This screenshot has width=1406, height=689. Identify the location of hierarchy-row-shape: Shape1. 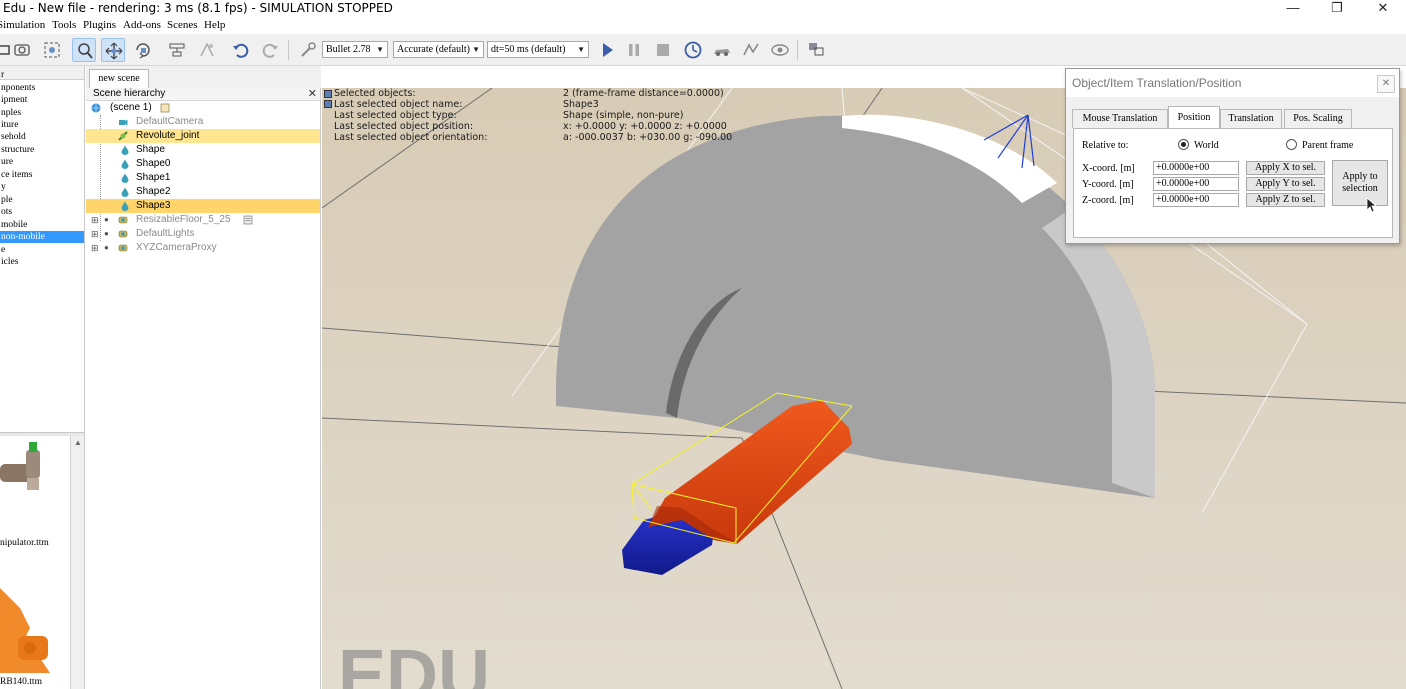
(203, 178).